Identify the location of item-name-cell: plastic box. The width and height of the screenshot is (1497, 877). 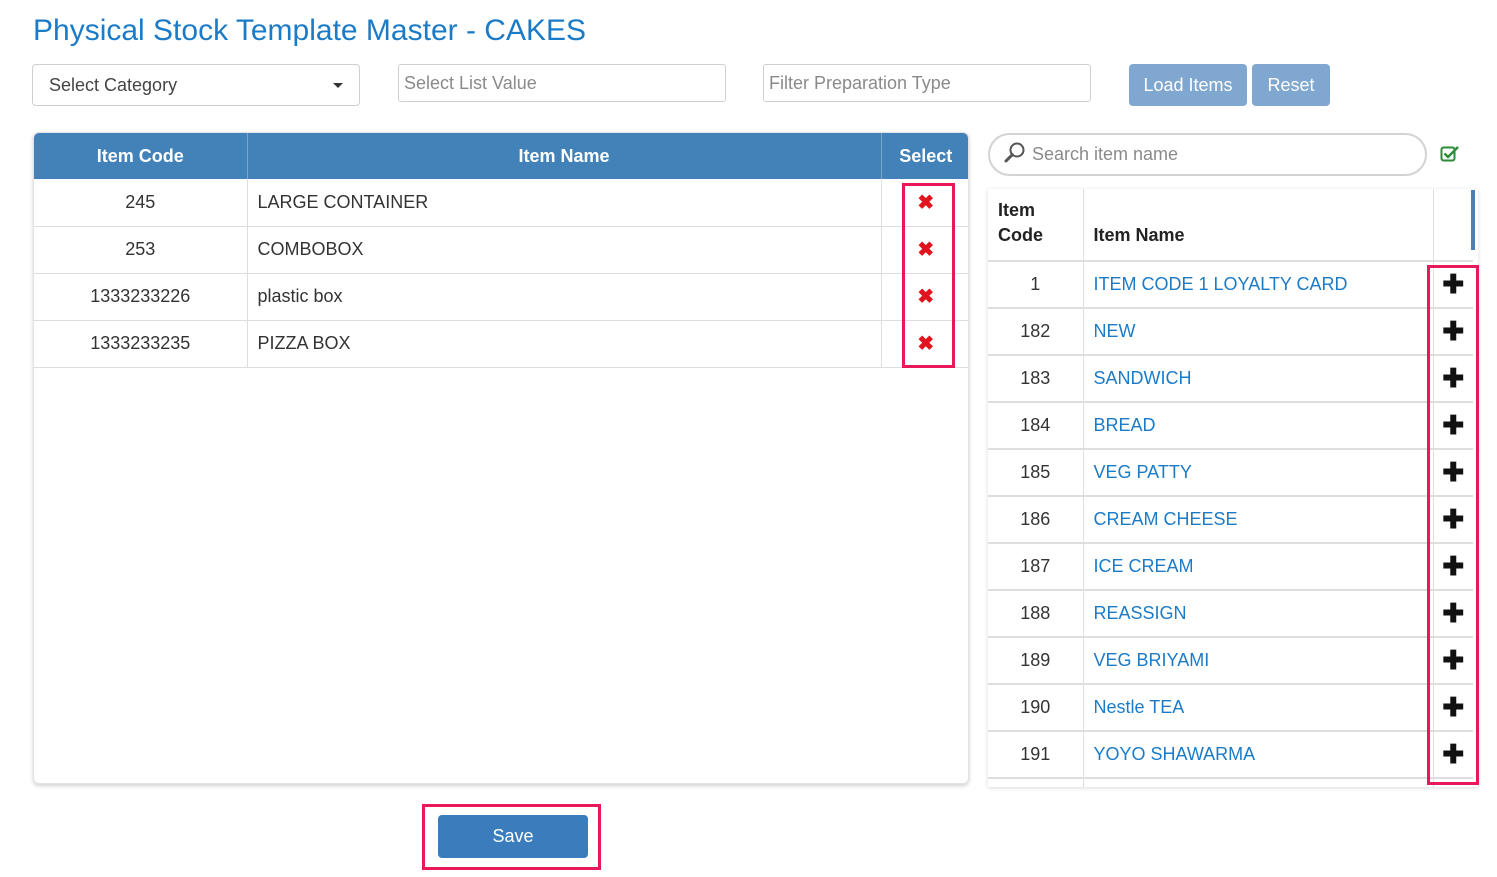
(564, 297).